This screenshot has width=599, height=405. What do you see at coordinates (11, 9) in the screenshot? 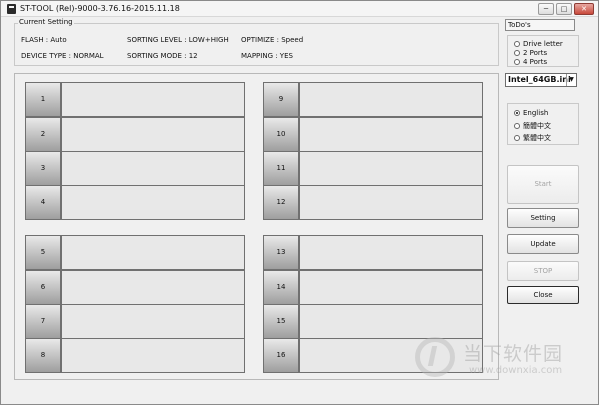
I see `app-icon` at bounding box center [11, 9].